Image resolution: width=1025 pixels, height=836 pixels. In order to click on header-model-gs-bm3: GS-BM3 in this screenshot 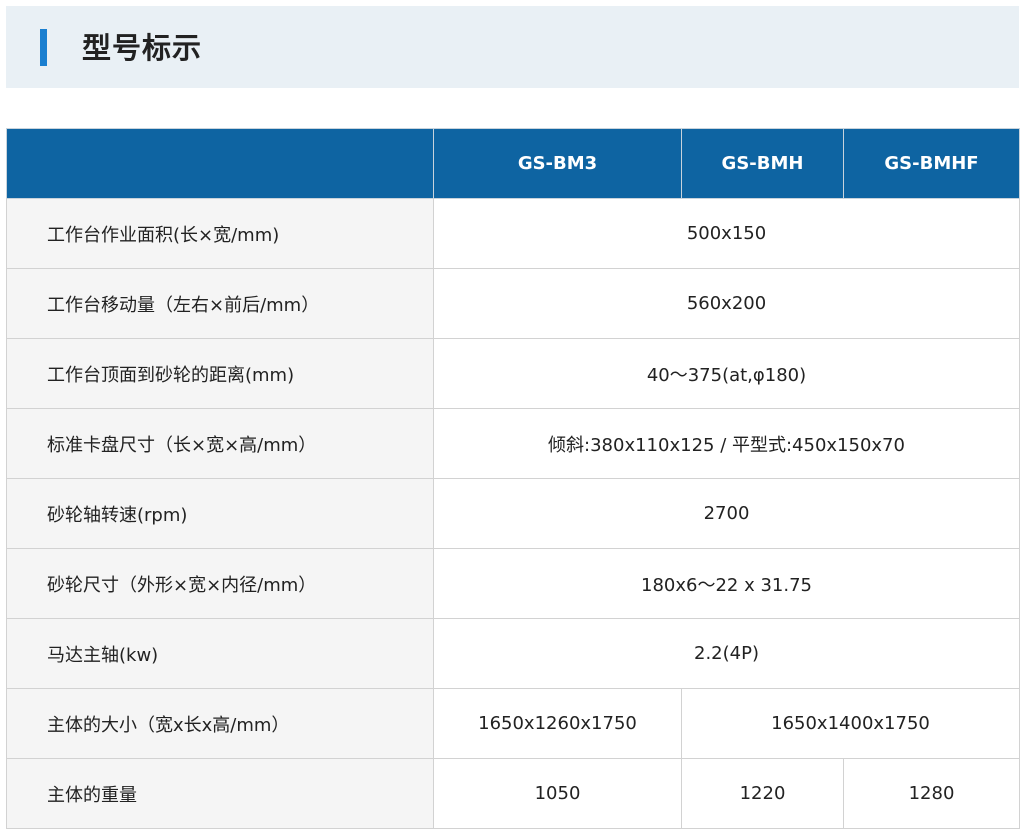, I will do `click(557, 163)`.